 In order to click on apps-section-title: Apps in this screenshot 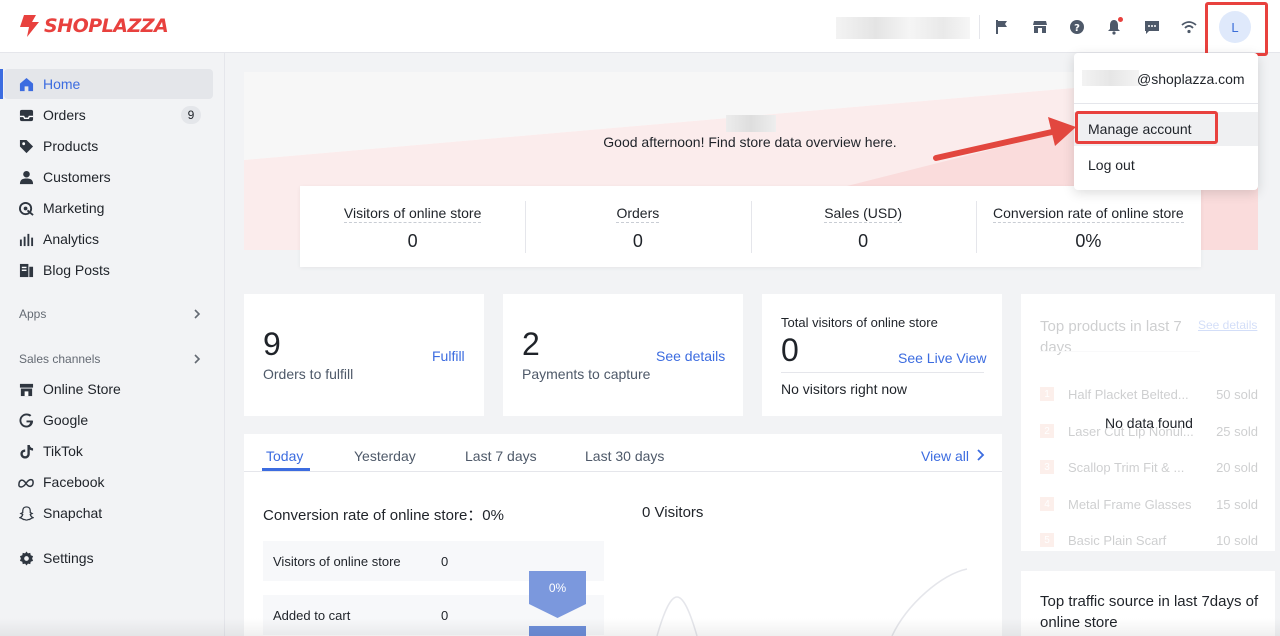, I will do `click(32, 314)`.